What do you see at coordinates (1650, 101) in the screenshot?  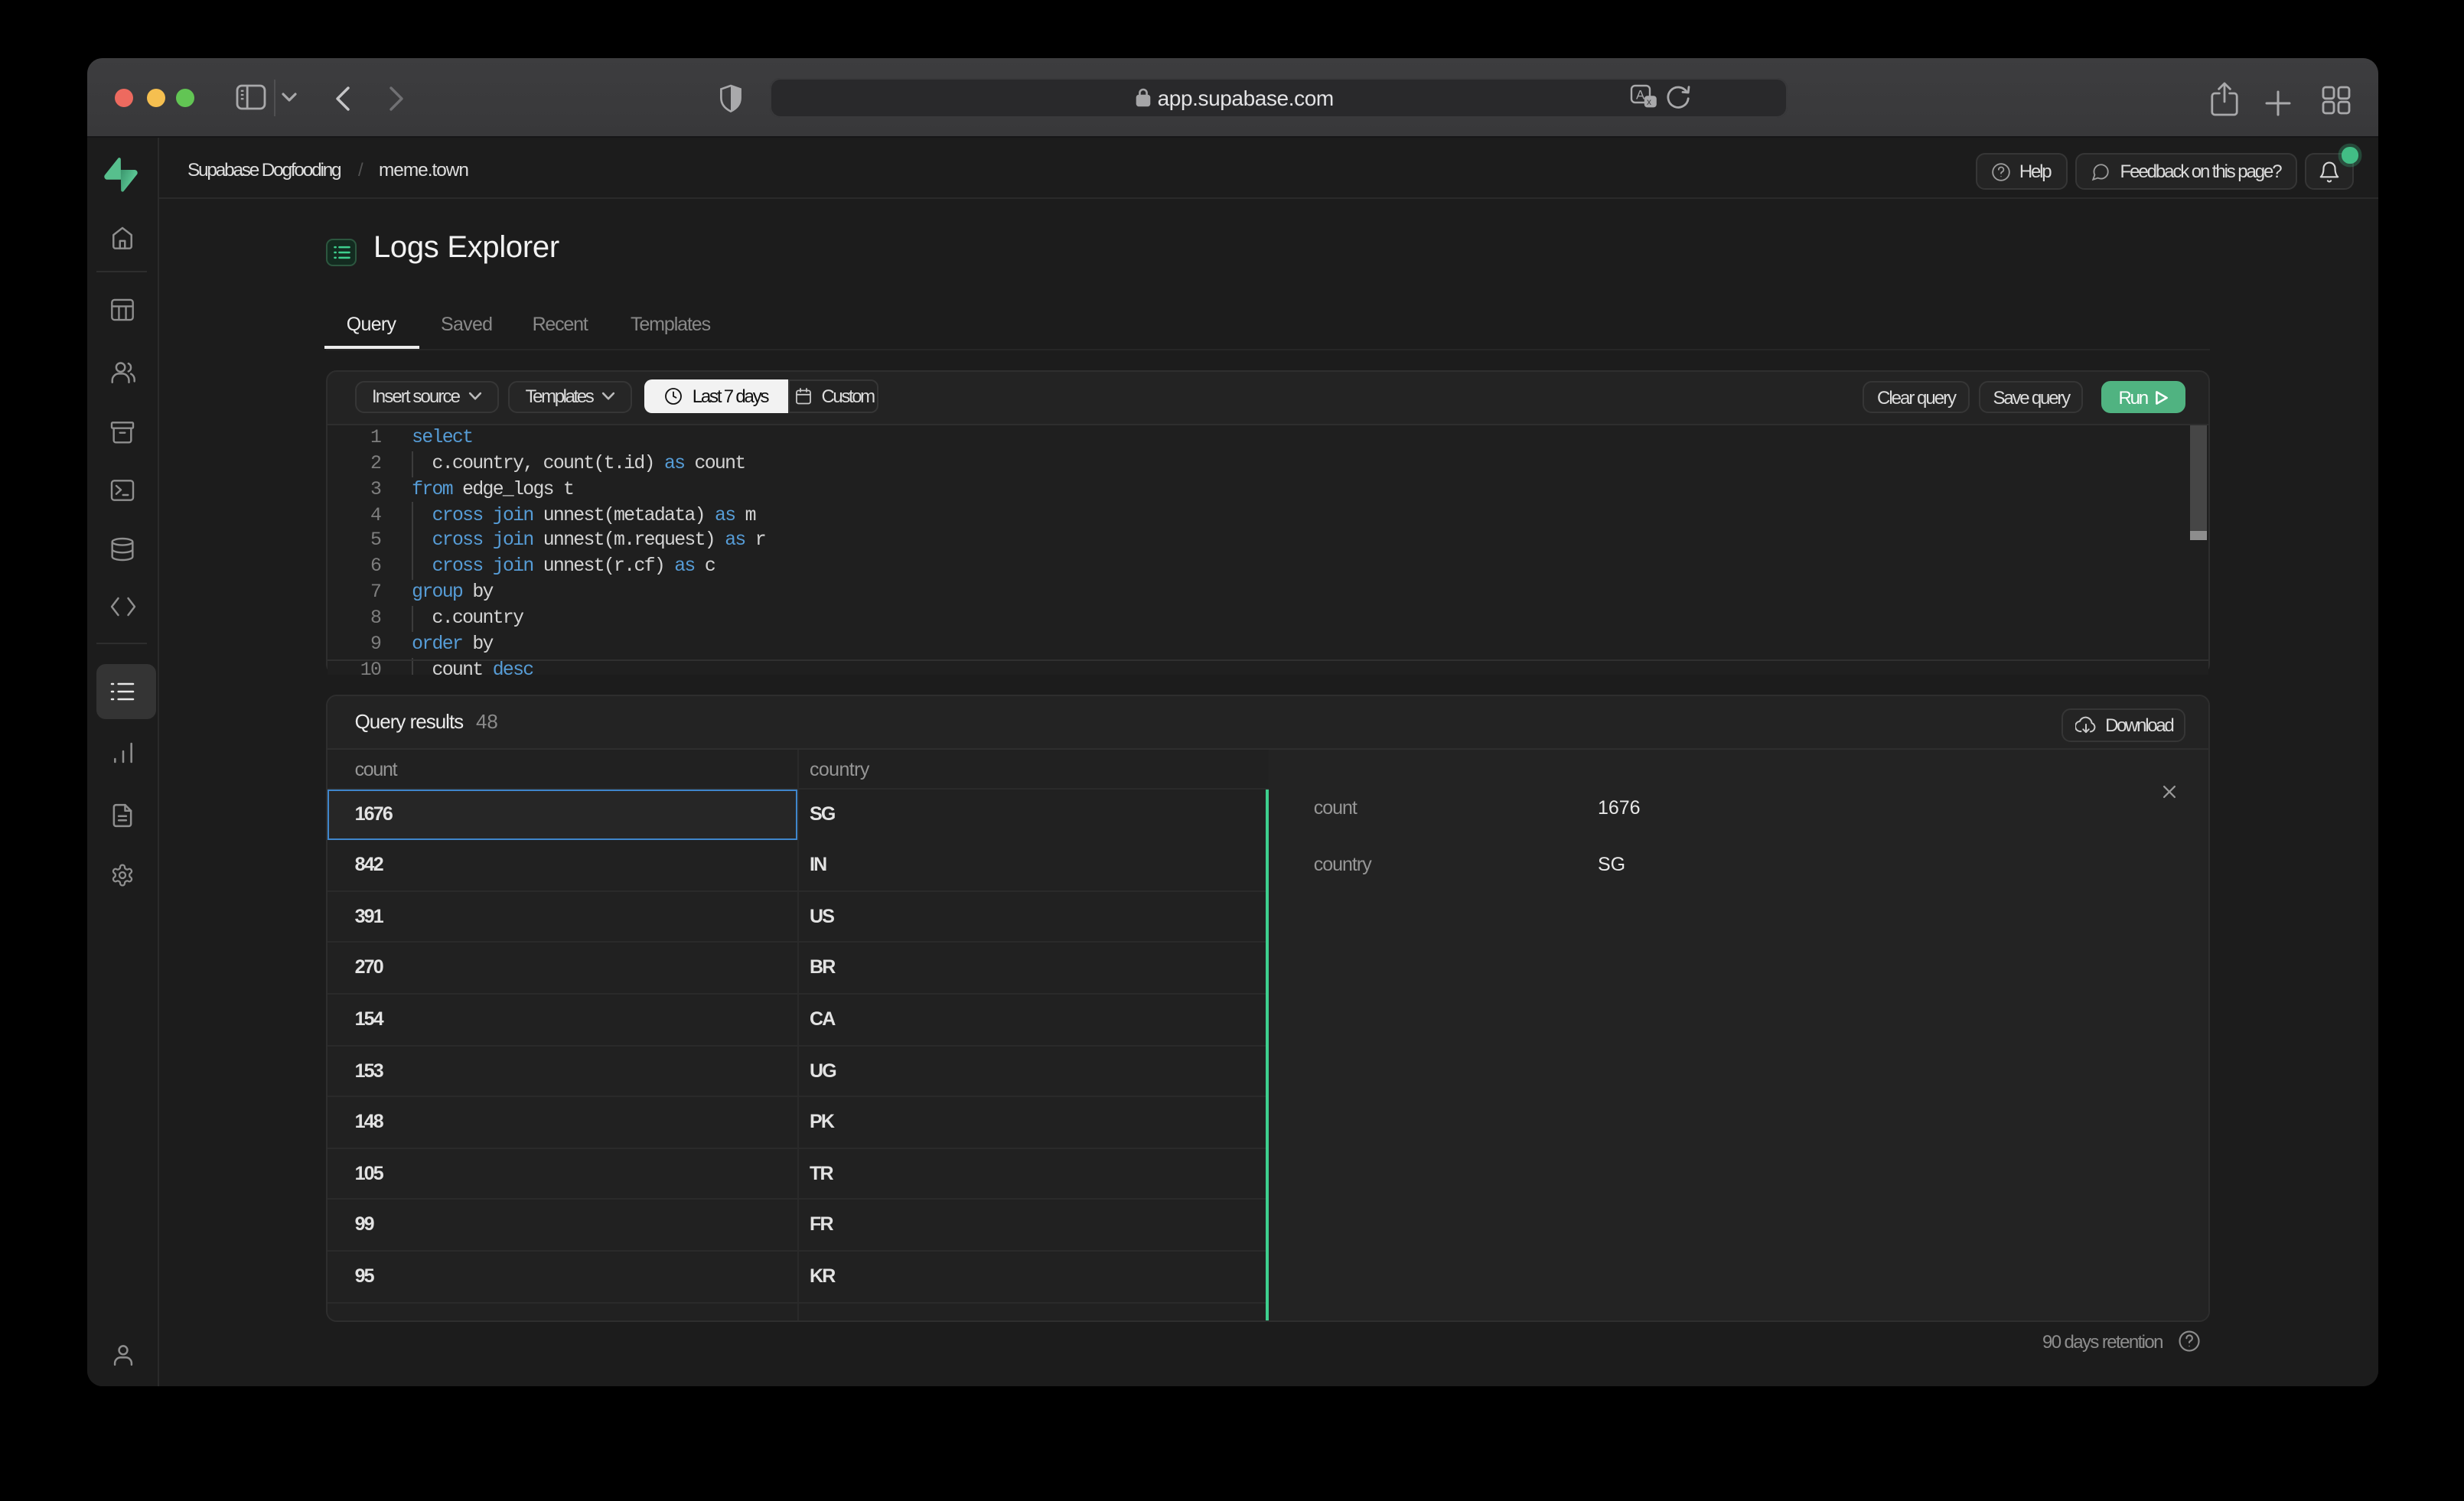 I see `svg-text: x` at bounding box center [1650, 101].